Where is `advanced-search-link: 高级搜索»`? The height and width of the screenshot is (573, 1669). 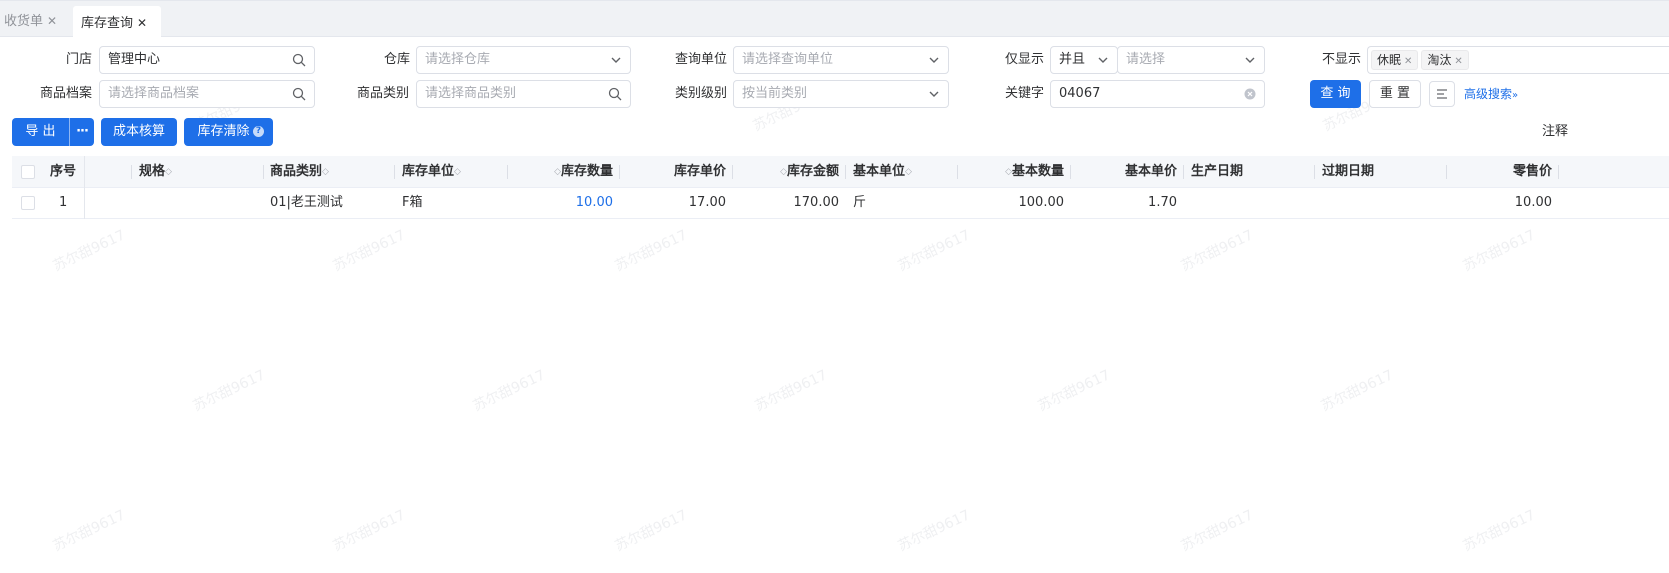
advanced-search-link: 高级搜索» is located at coordinates (1491, 95).